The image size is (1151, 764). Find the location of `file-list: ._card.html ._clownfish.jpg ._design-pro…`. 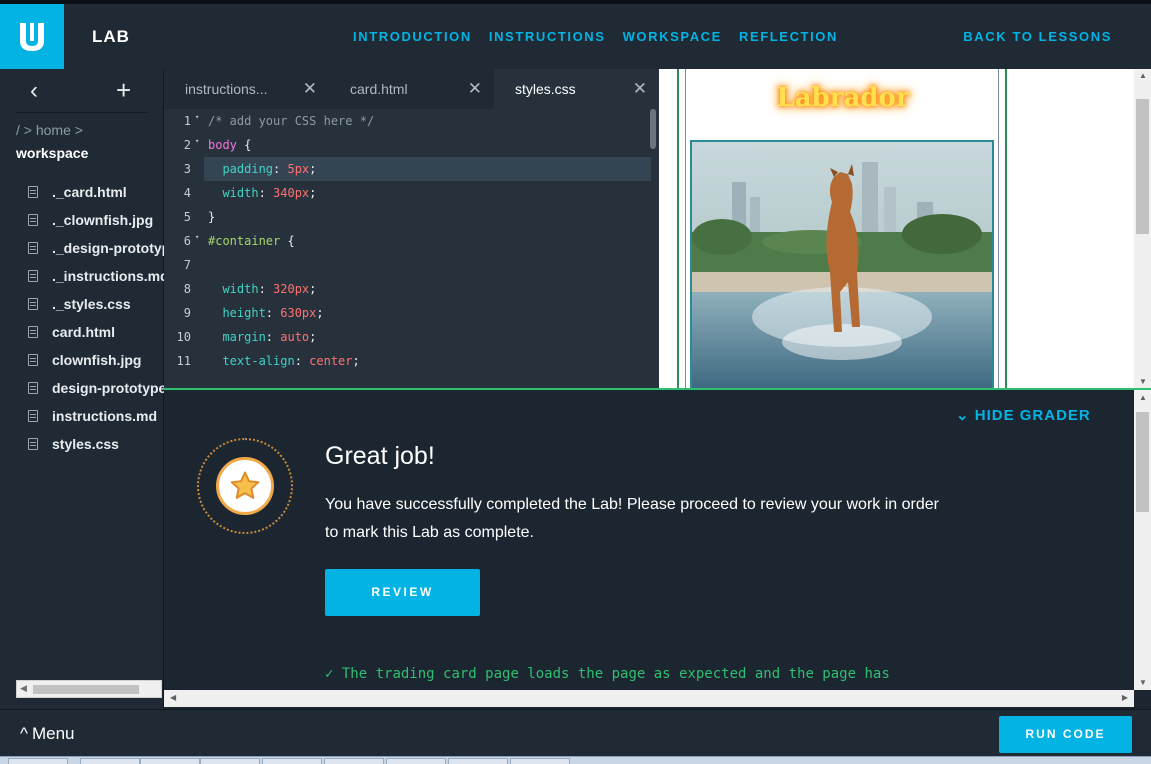

file-list: ._card.html ._clownfish.jpg ._design-pro… is located at coordinates (96, 318).